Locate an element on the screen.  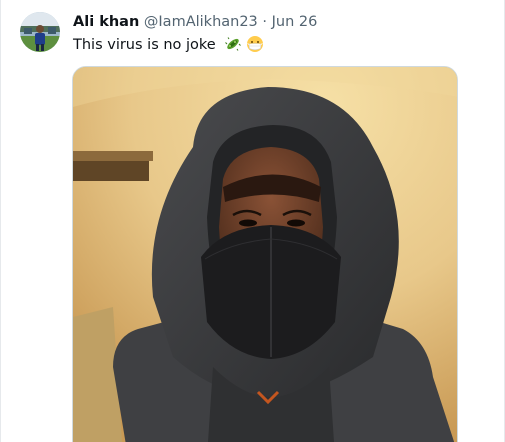
tweet-header: Ali khan @IamAlikhan23 · Jun 26 is located at coordinates (195, 22).